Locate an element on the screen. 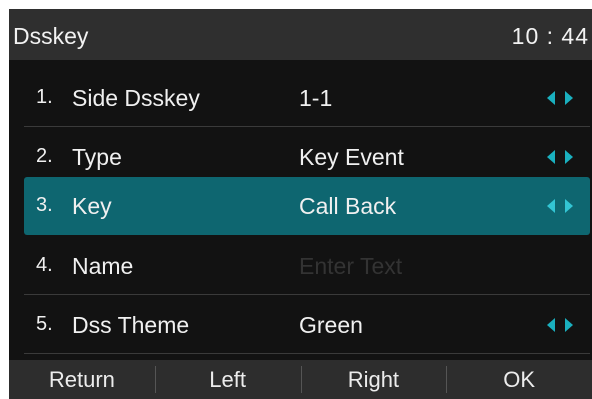  item-number: 5. is located at coordinates (44, 324).